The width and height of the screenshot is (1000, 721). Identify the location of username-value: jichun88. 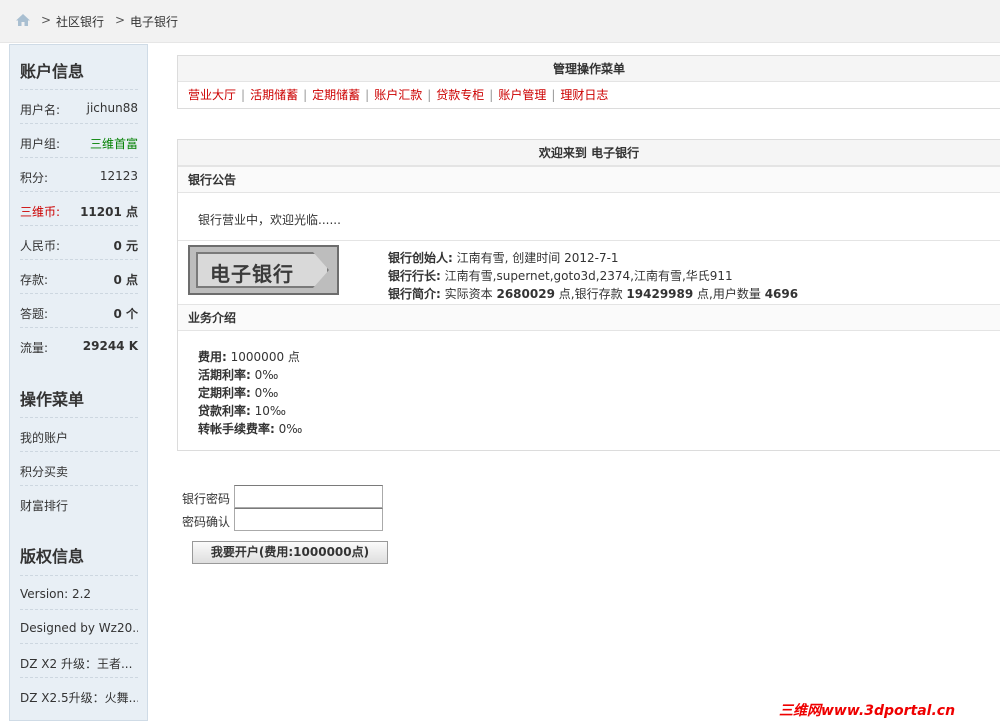
(112, 108).